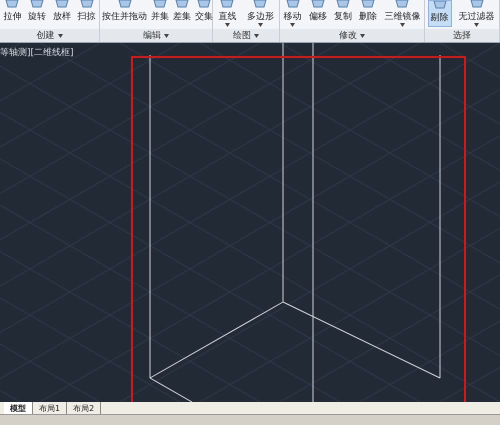 The image size is (500, 425). I want to click on ribbon-button: 放样, so click(61, 13).